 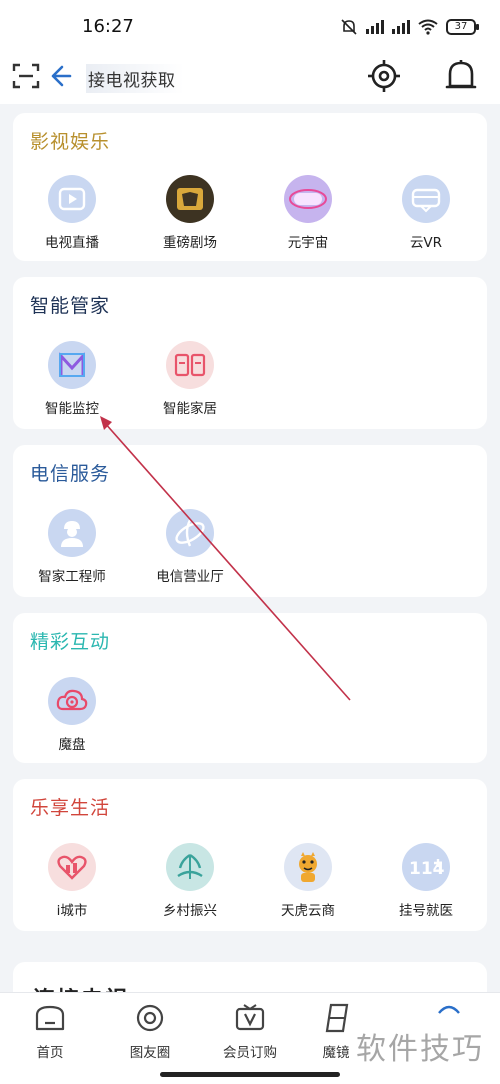 What do you see at coordinates (70, 142) in the screenshot?
I see `section-title: 影视娱乐` at bounding box center [70, 142].